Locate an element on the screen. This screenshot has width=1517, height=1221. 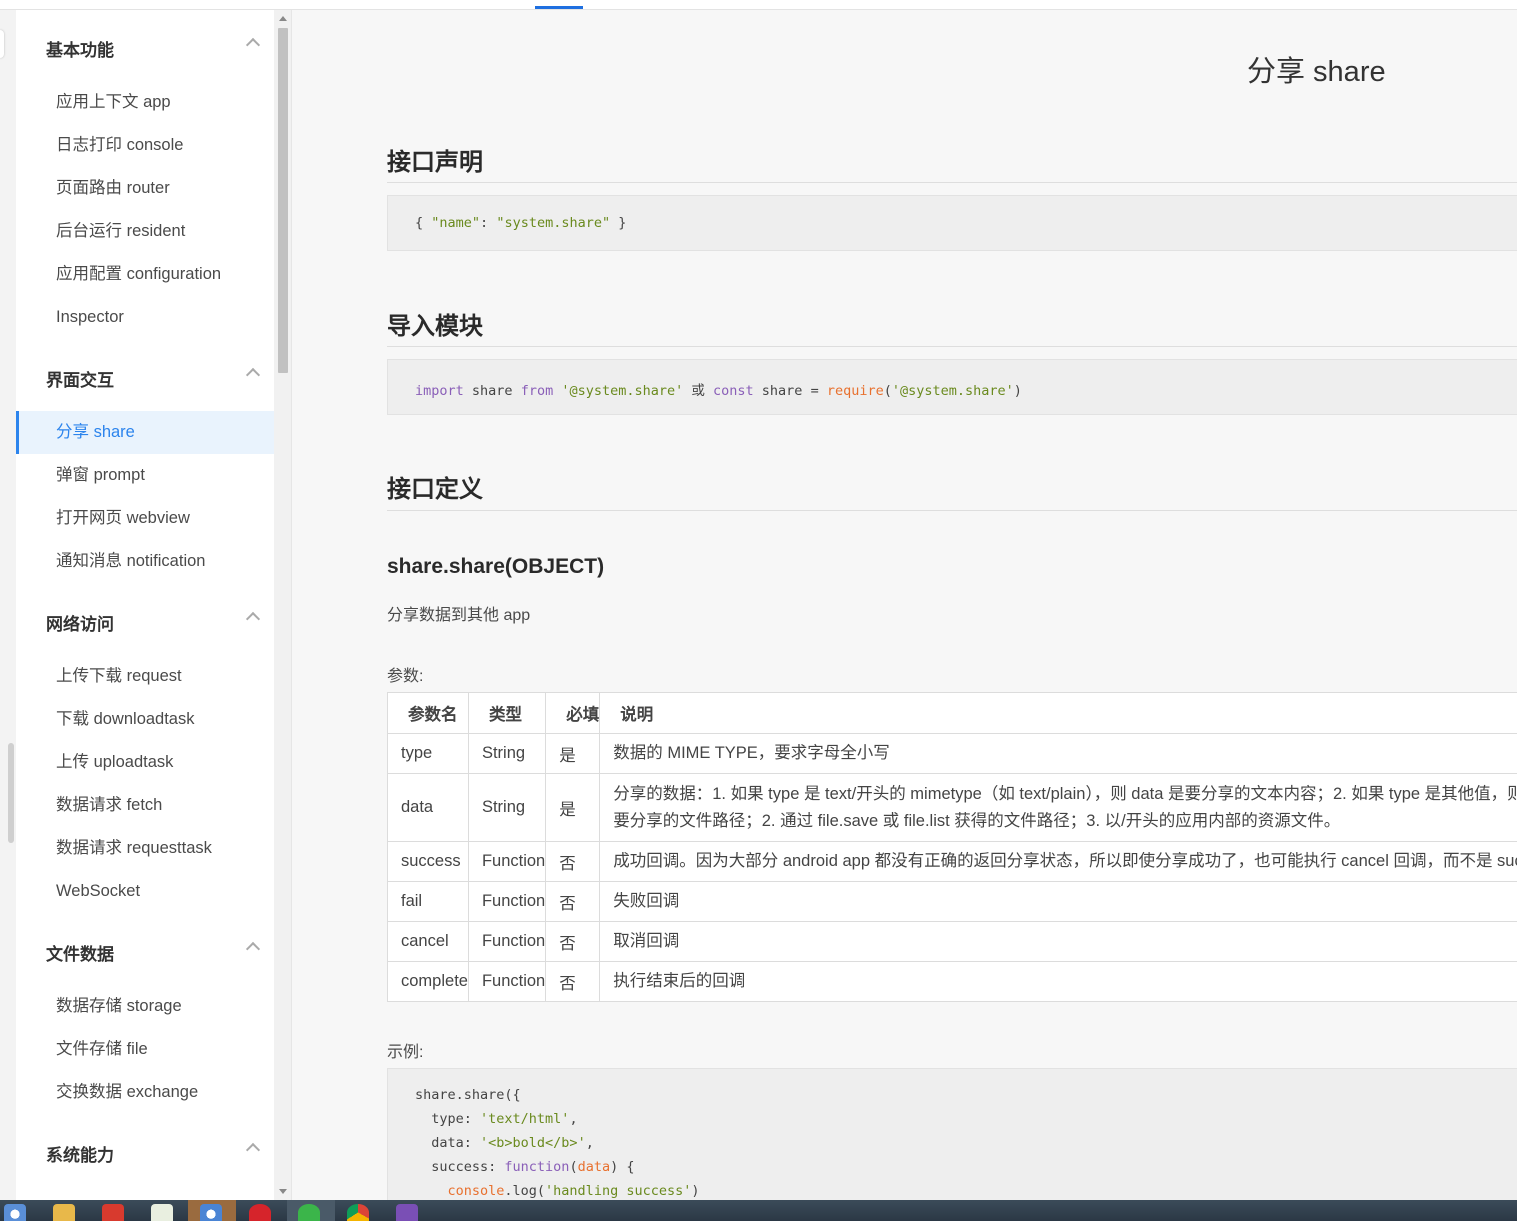
os-taskbar is located at coordinates (758, 1210).